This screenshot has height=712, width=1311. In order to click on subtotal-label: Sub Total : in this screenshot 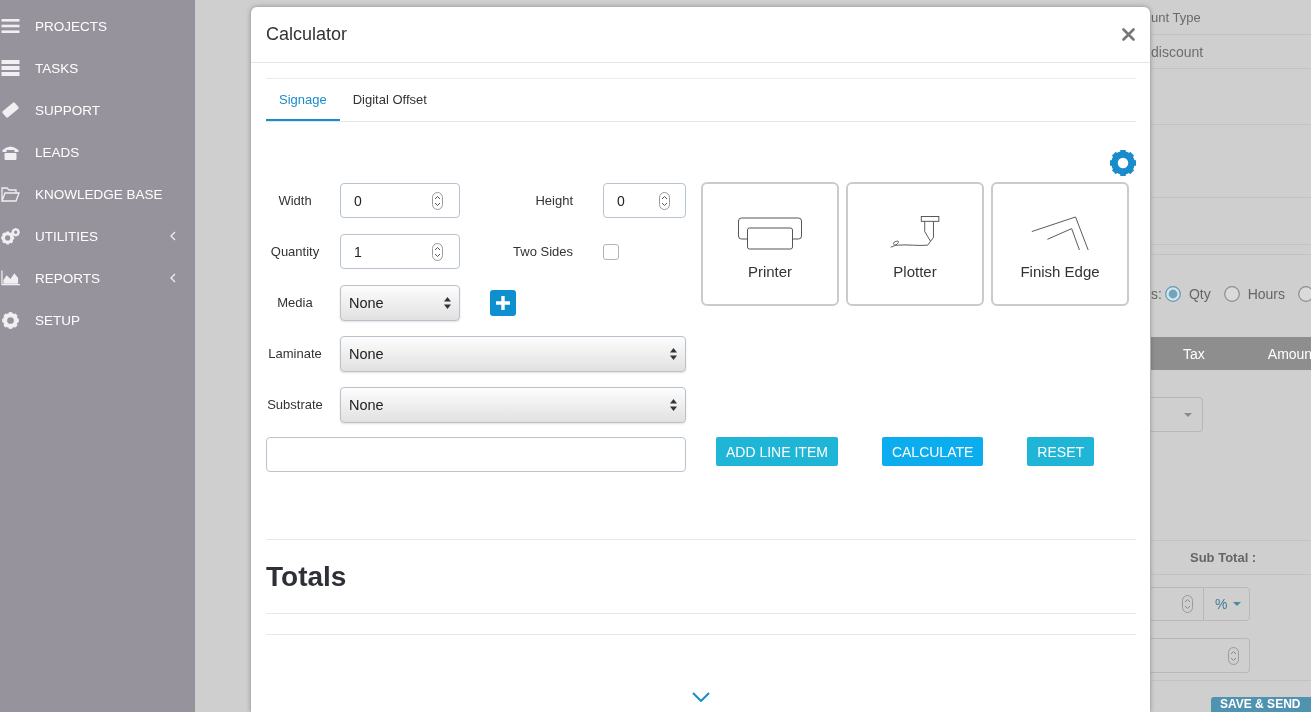, I will do `click(1223, 557)`.